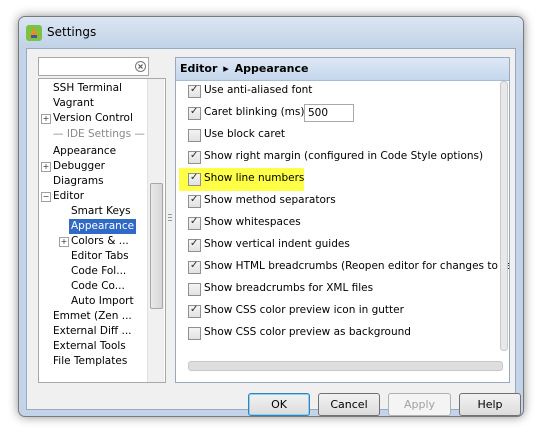  What do you see at coordinates (419, 404) in the screenshot?
I see `apply-button: Apply` at bounding box center [419, 404].